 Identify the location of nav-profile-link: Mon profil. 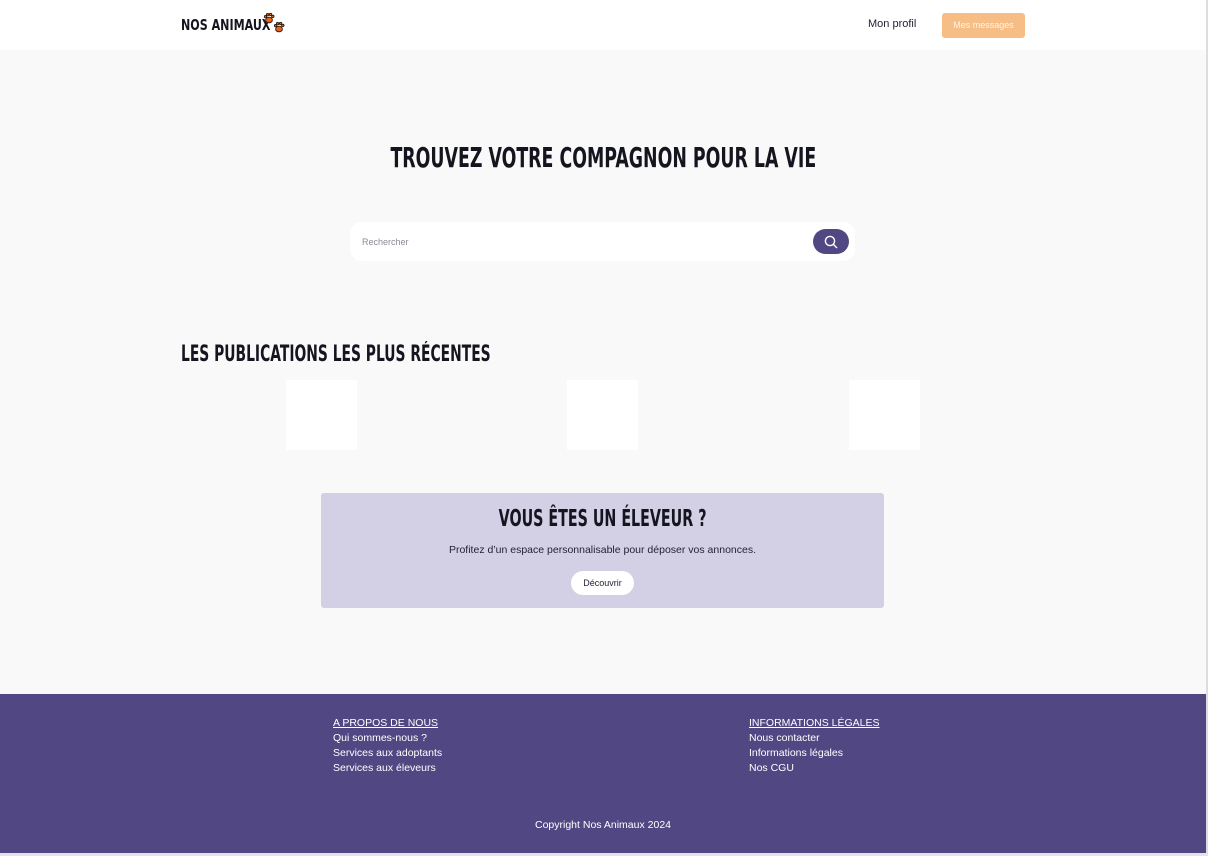
(892, 24).